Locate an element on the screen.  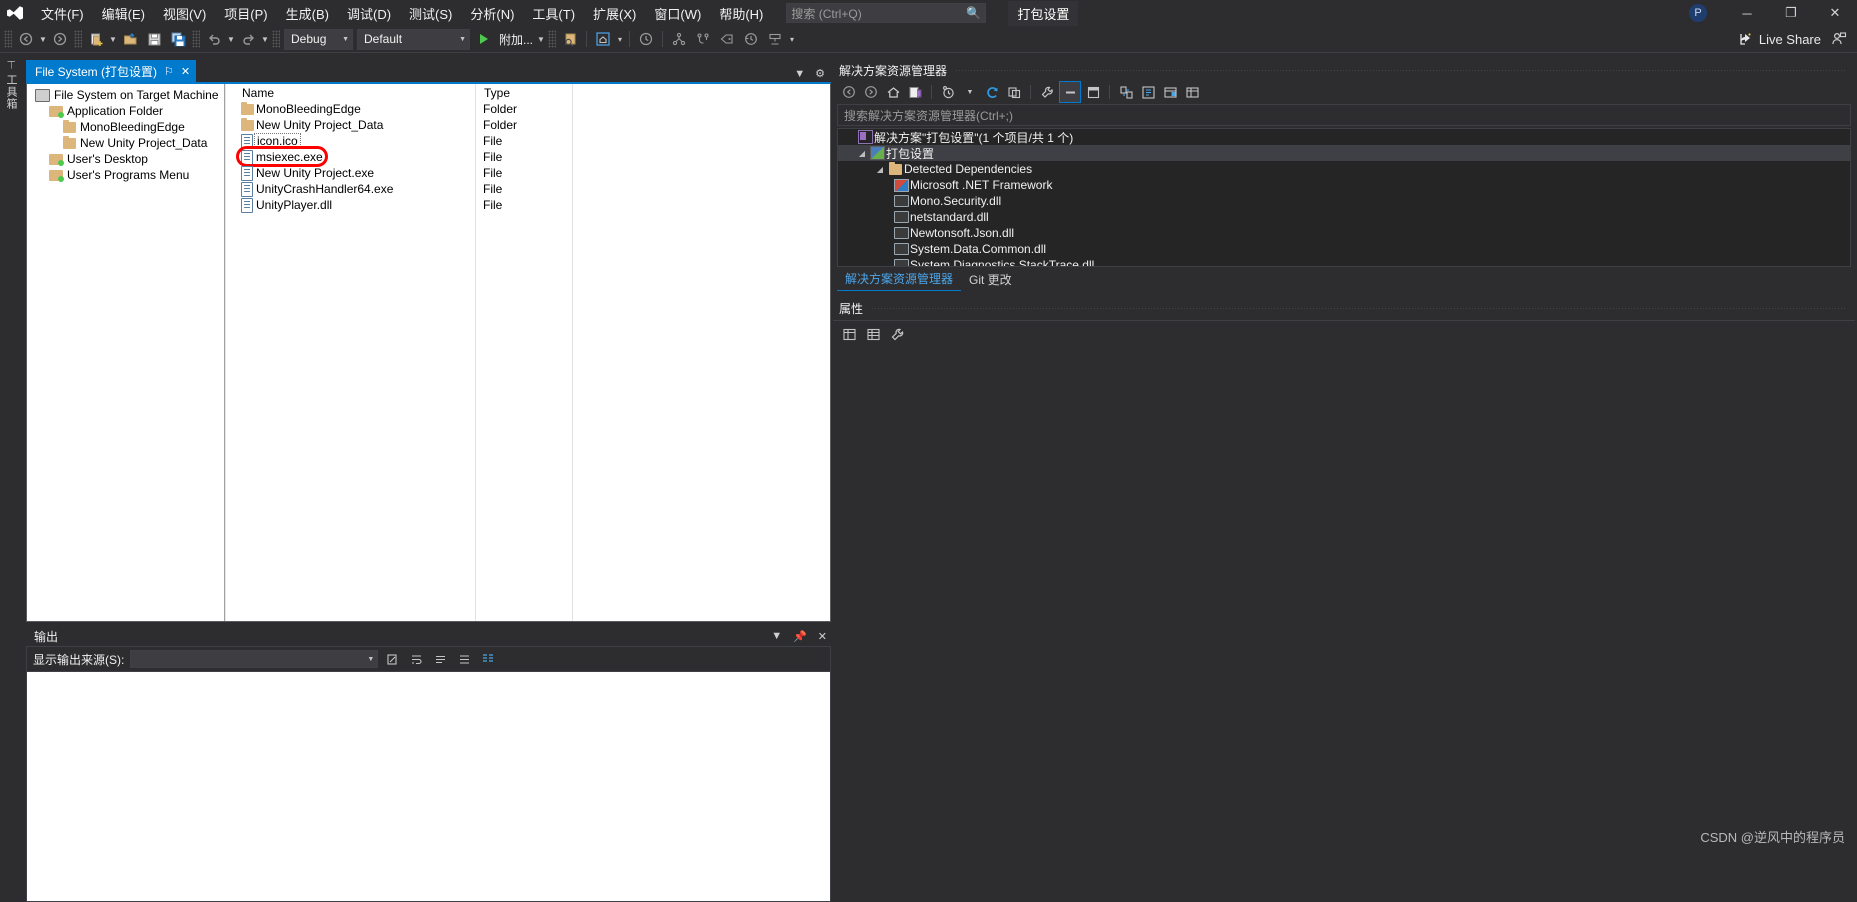
undo-icon is located at coordinates (214, 39).